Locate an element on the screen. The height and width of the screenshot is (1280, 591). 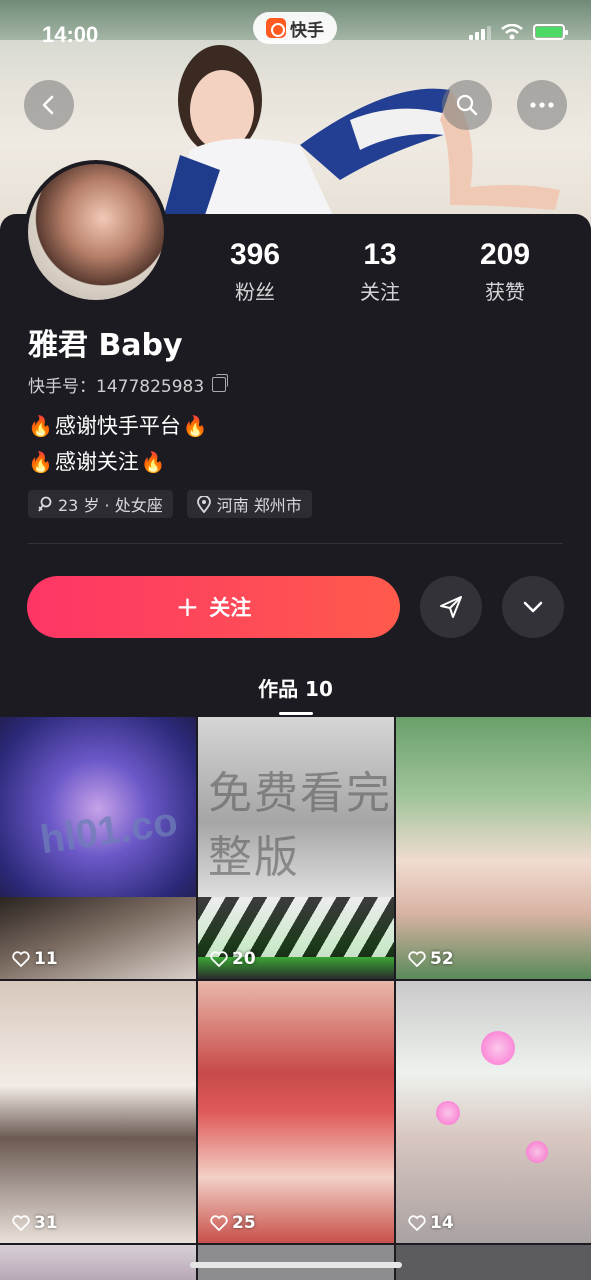
stat-likes-value: 209 is located at coordinates (505, 254).